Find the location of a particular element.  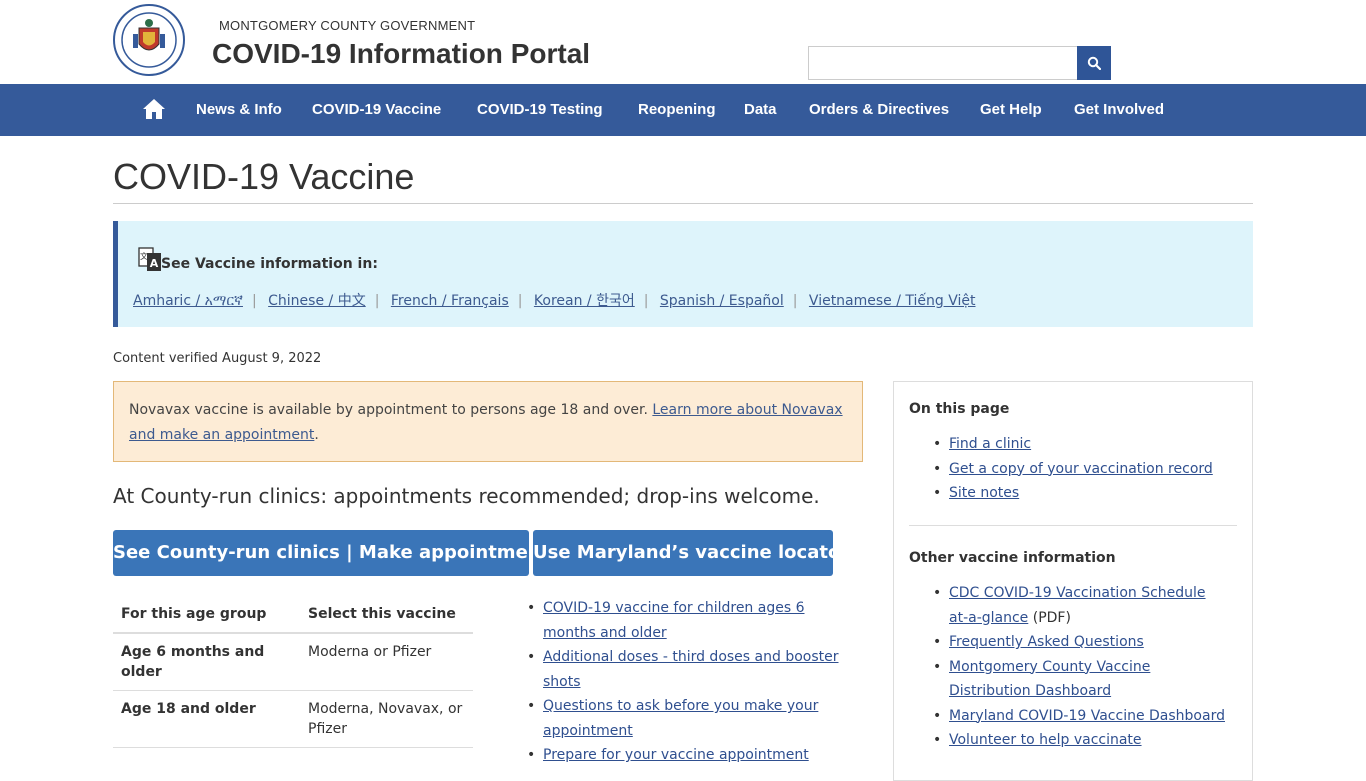

home-icon is located at coordinates (154, 109).